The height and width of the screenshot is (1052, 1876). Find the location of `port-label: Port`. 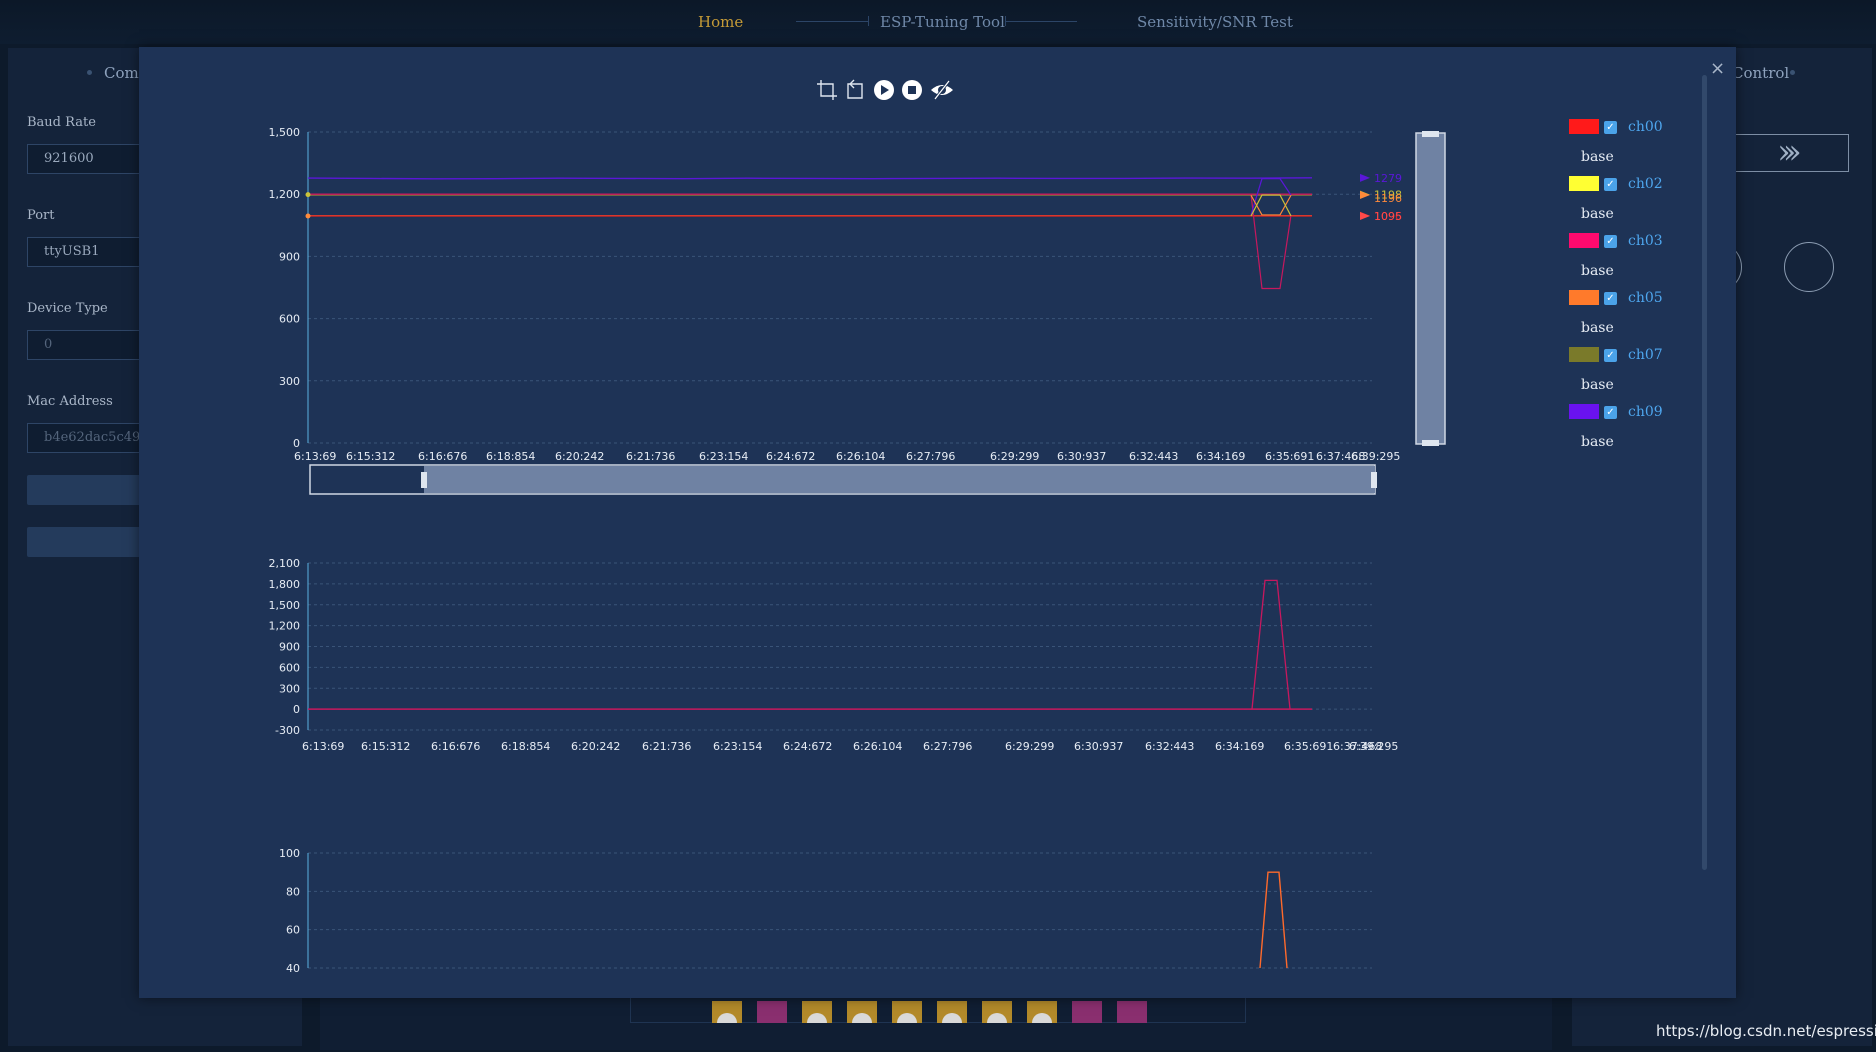

port-label: Port is located at coordinates (41, 215).